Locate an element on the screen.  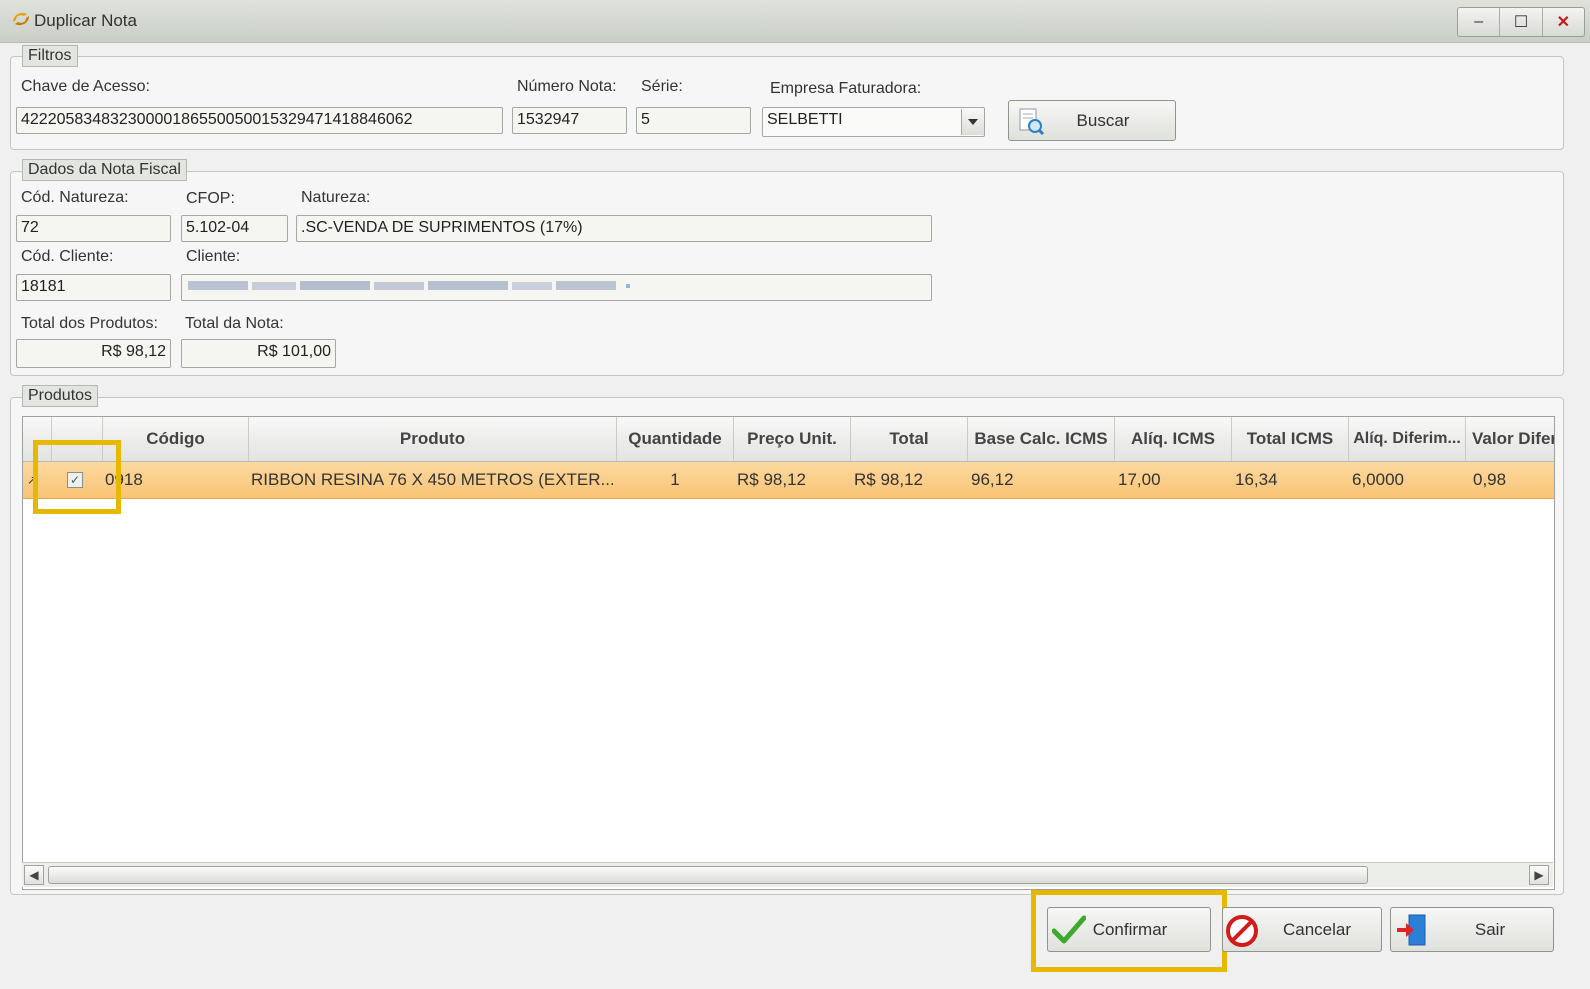
cancel-icon is located at coordinates (1242, 931).